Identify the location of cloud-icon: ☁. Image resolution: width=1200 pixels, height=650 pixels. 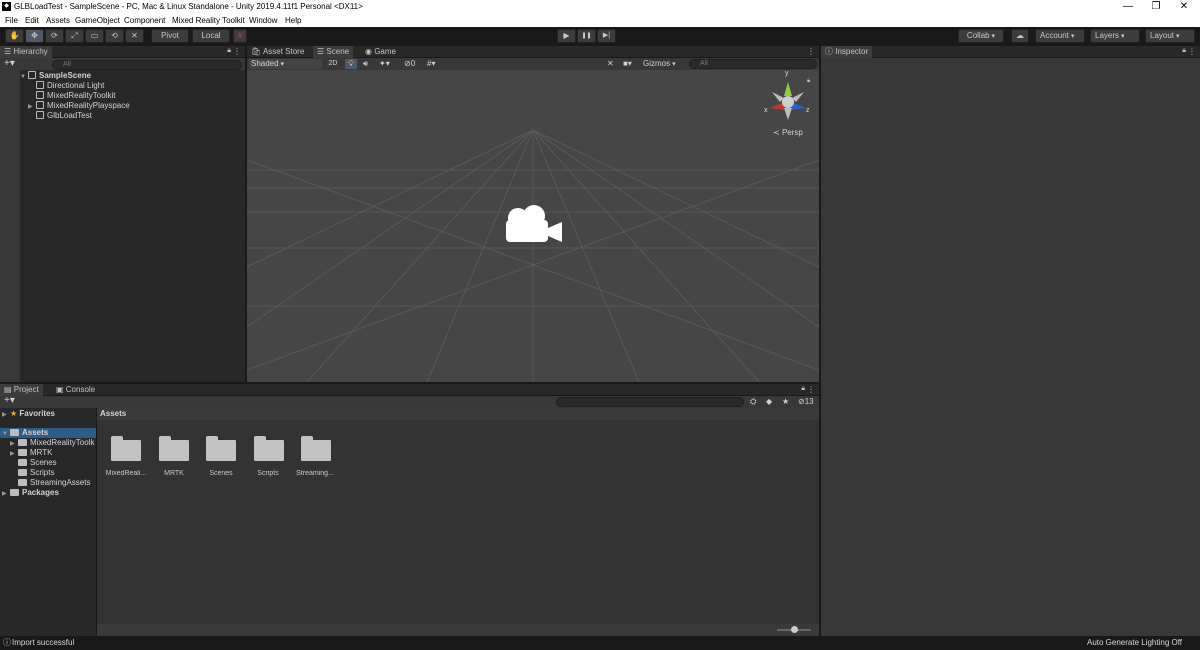
(1020, 36).